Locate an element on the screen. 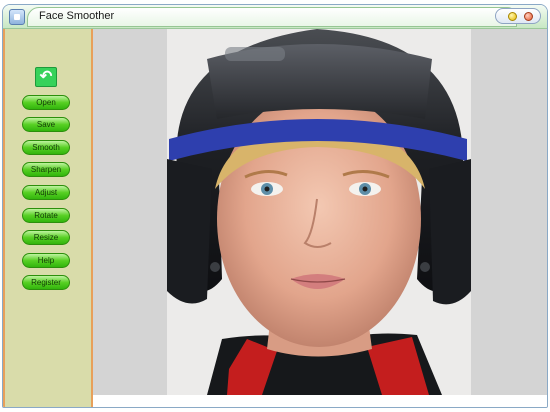 Image resolution: width=550 pixels, height=412 pixels. close-icon is located at coordinates (528, 16).